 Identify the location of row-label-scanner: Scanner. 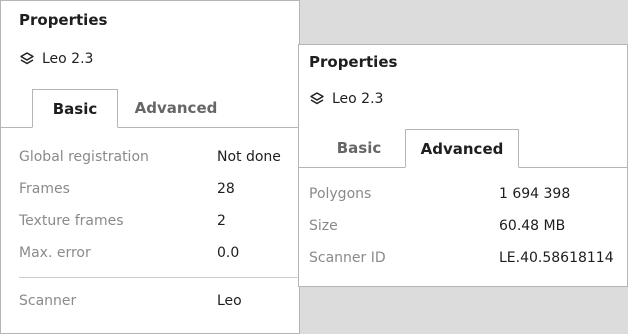
(48, 301).